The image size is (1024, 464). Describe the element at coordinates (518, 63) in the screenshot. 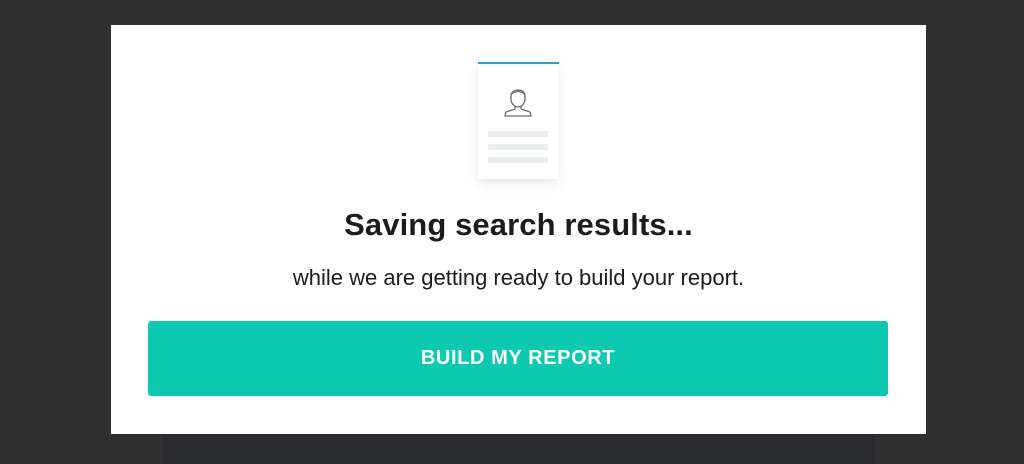

I see `document-accent-bar` at that location.